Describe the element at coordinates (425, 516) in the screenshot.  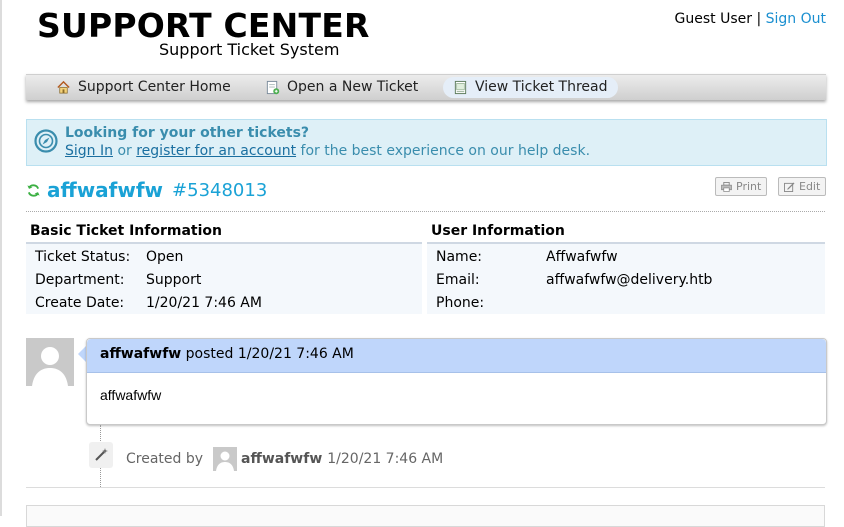
I see `reply-panel` at that location.